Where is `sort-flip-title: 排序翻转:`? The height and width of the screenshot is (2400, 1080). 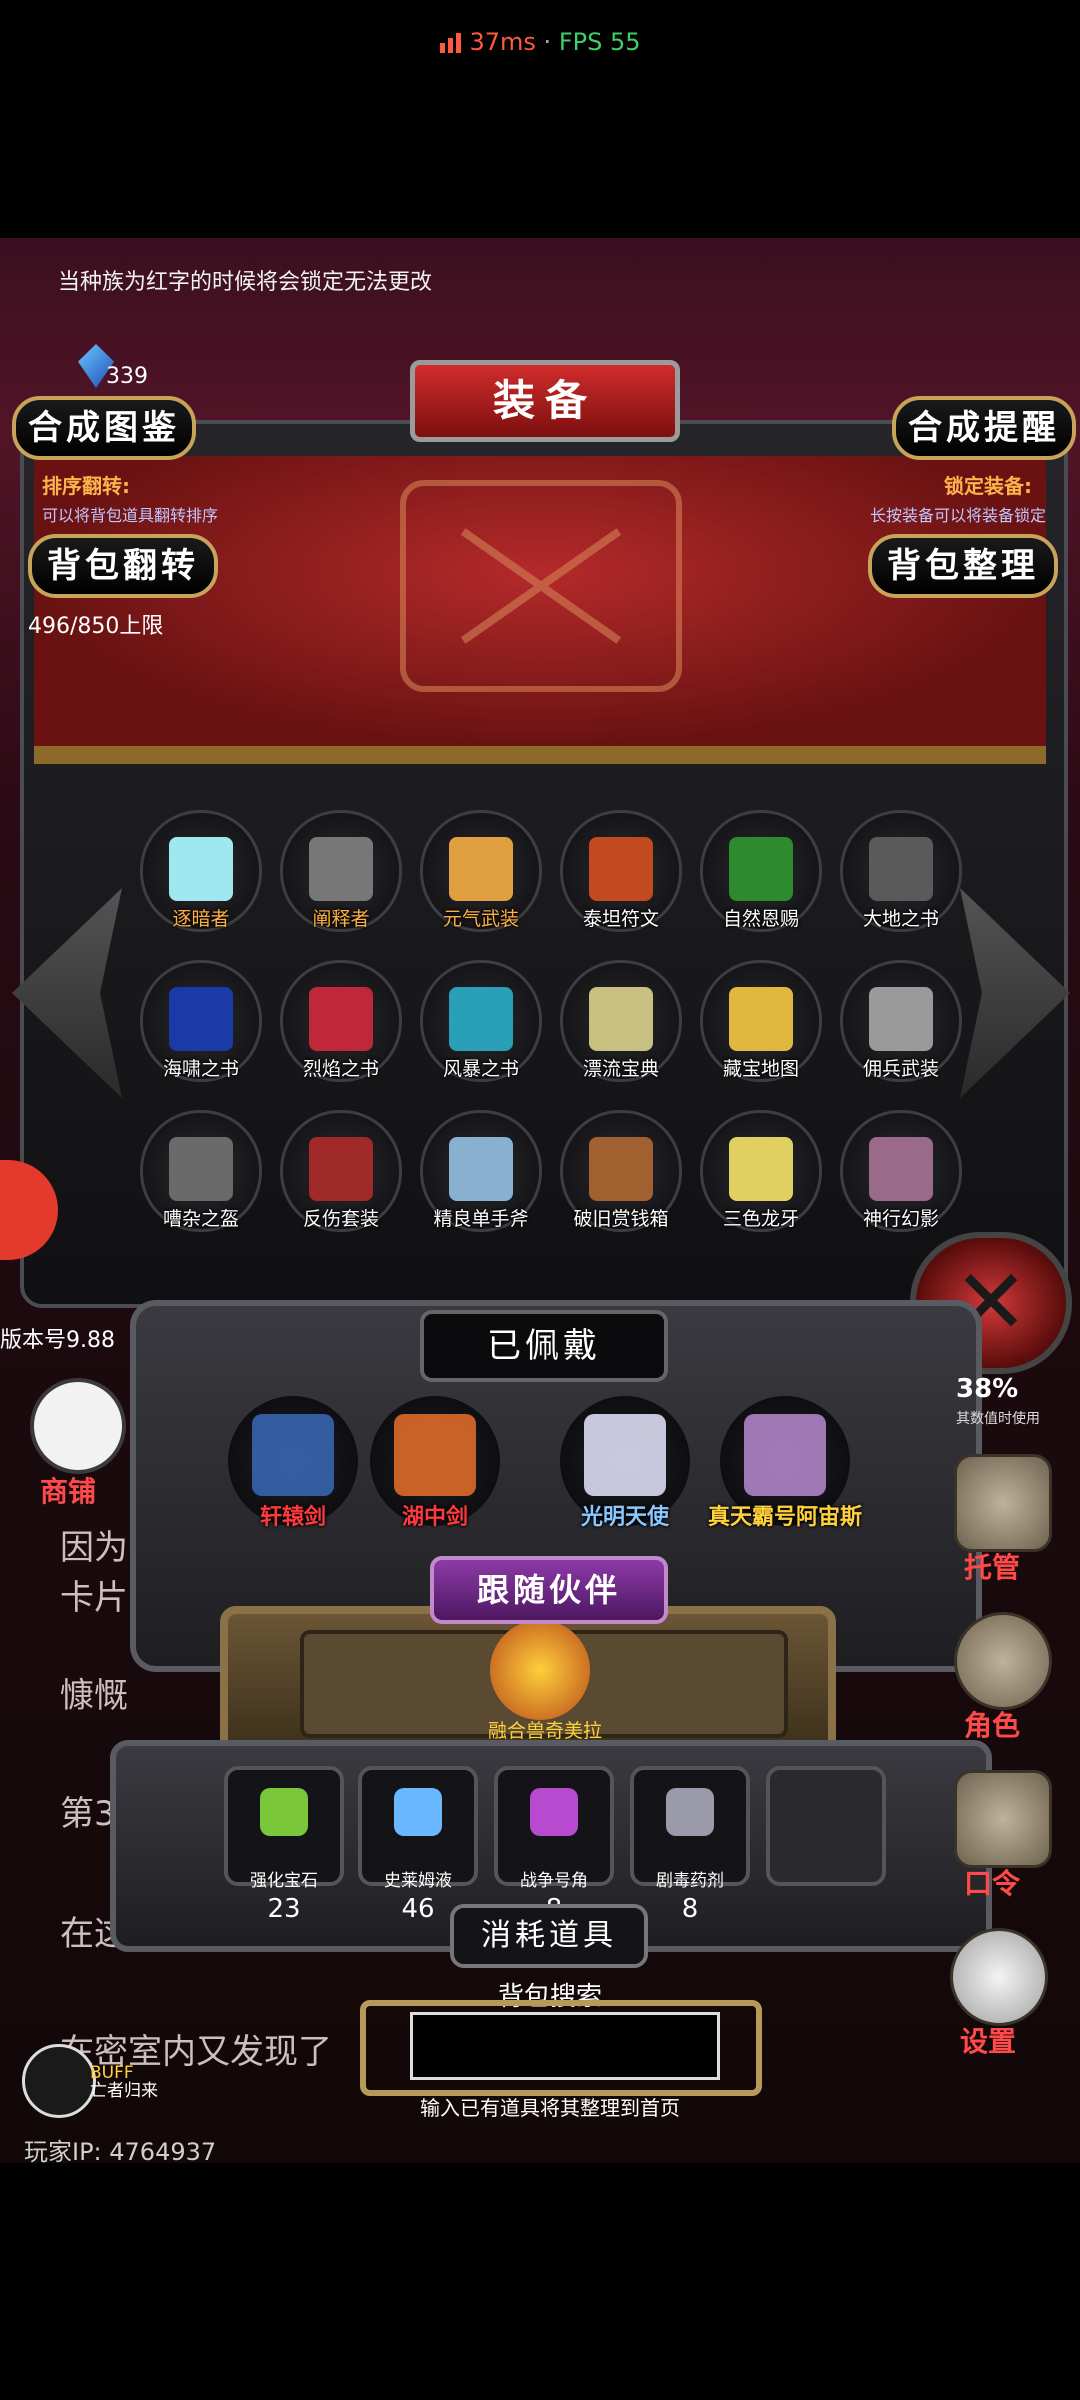
sort-flip-title: 排序翻转: is located at coordinates (86, 486).